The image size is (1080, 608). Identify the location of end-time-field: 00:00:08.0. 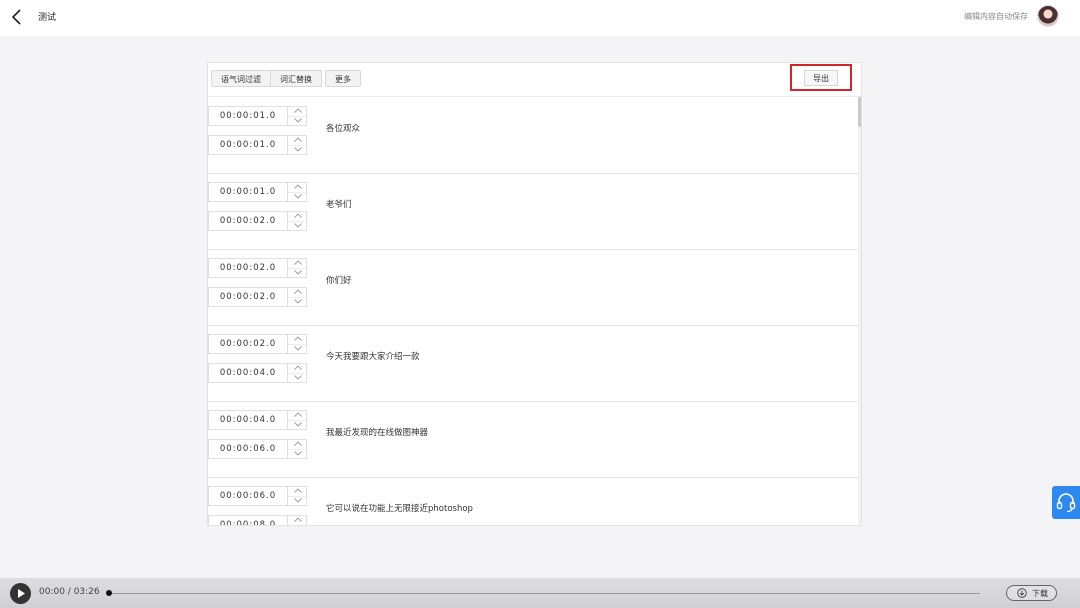
(257, 520).